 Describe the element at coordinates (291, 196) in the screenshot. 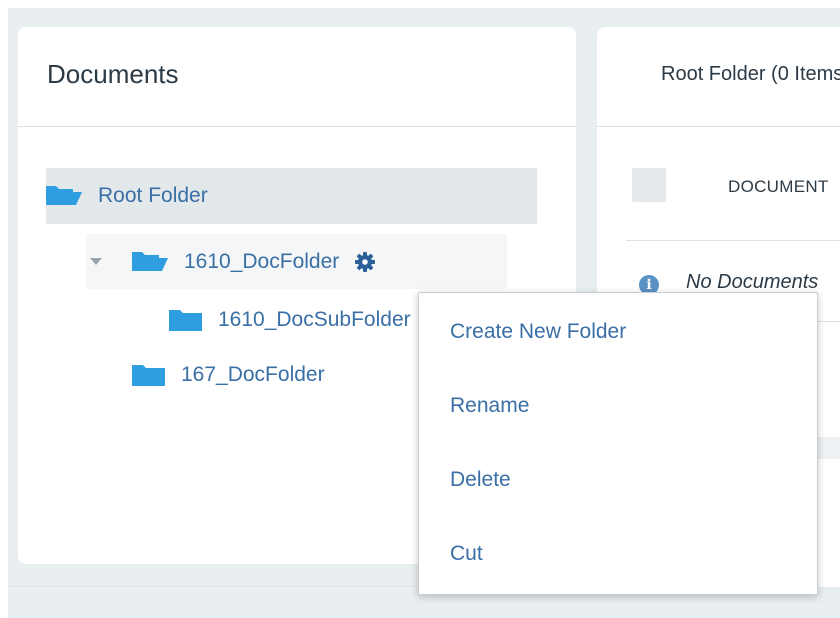

I see `tree-item-root-folder: Root Folder` at that location.